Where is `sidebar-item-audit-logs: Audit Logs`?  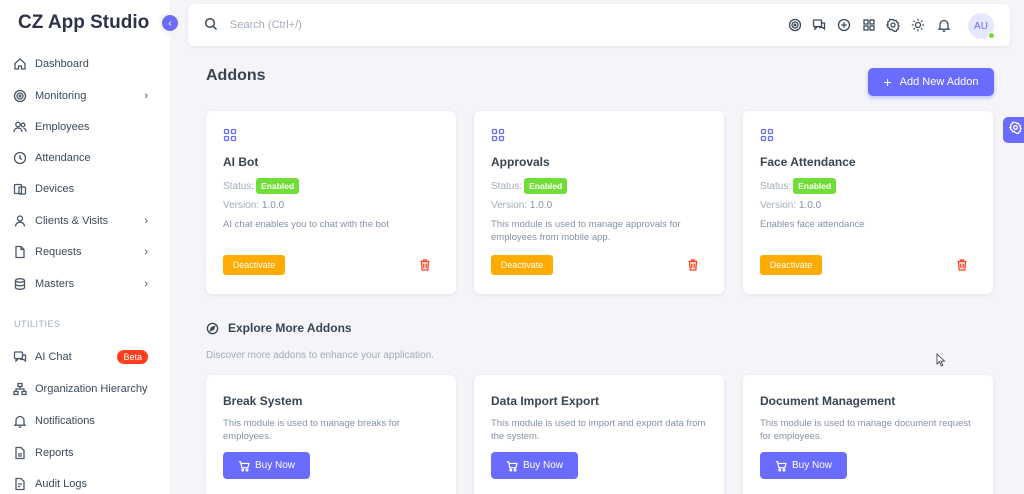
sidebar-item-audit-logs: Audit Logs is located at coordinates (85, 483).